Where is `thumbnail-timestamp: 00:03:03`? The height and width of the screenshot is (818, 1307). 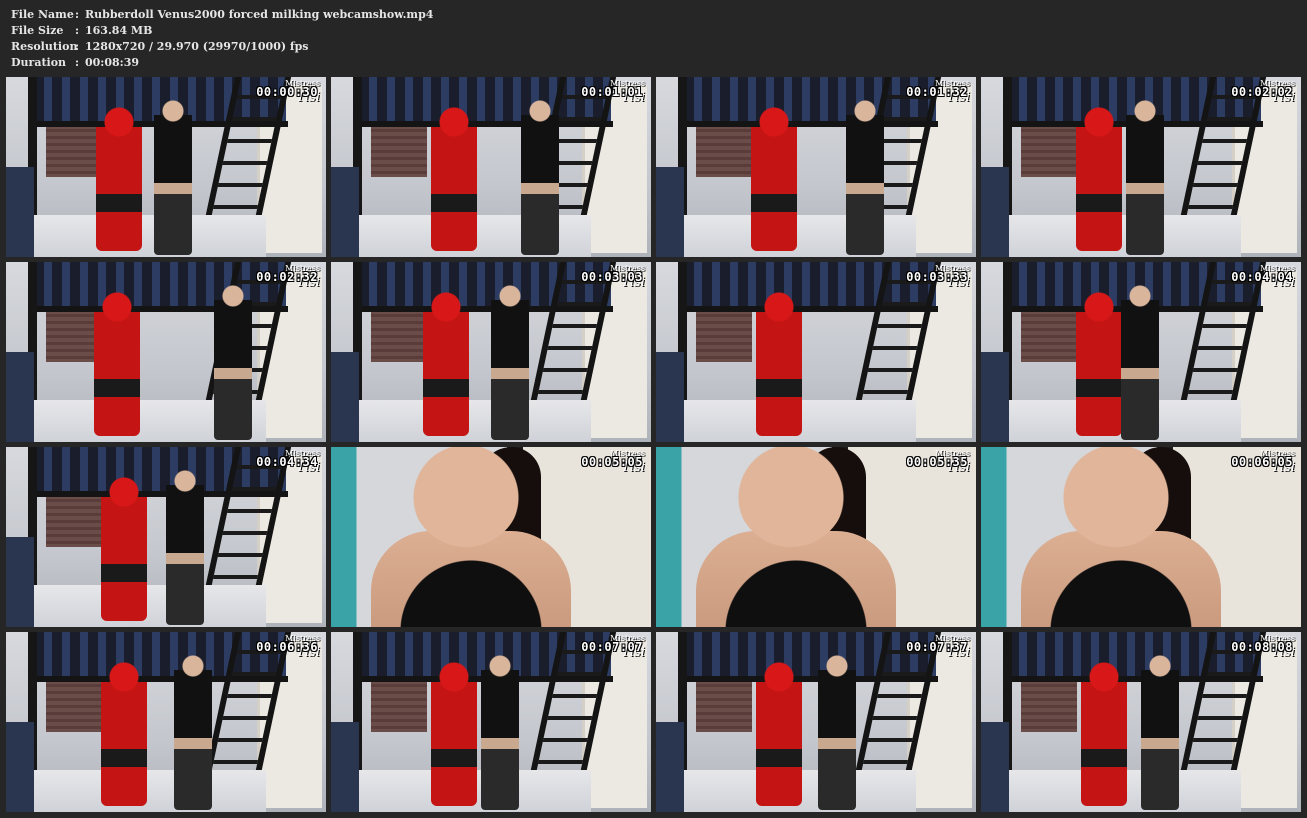
thumbnail-timestamp: 00:03:03 is located at coordinates (612, 277).